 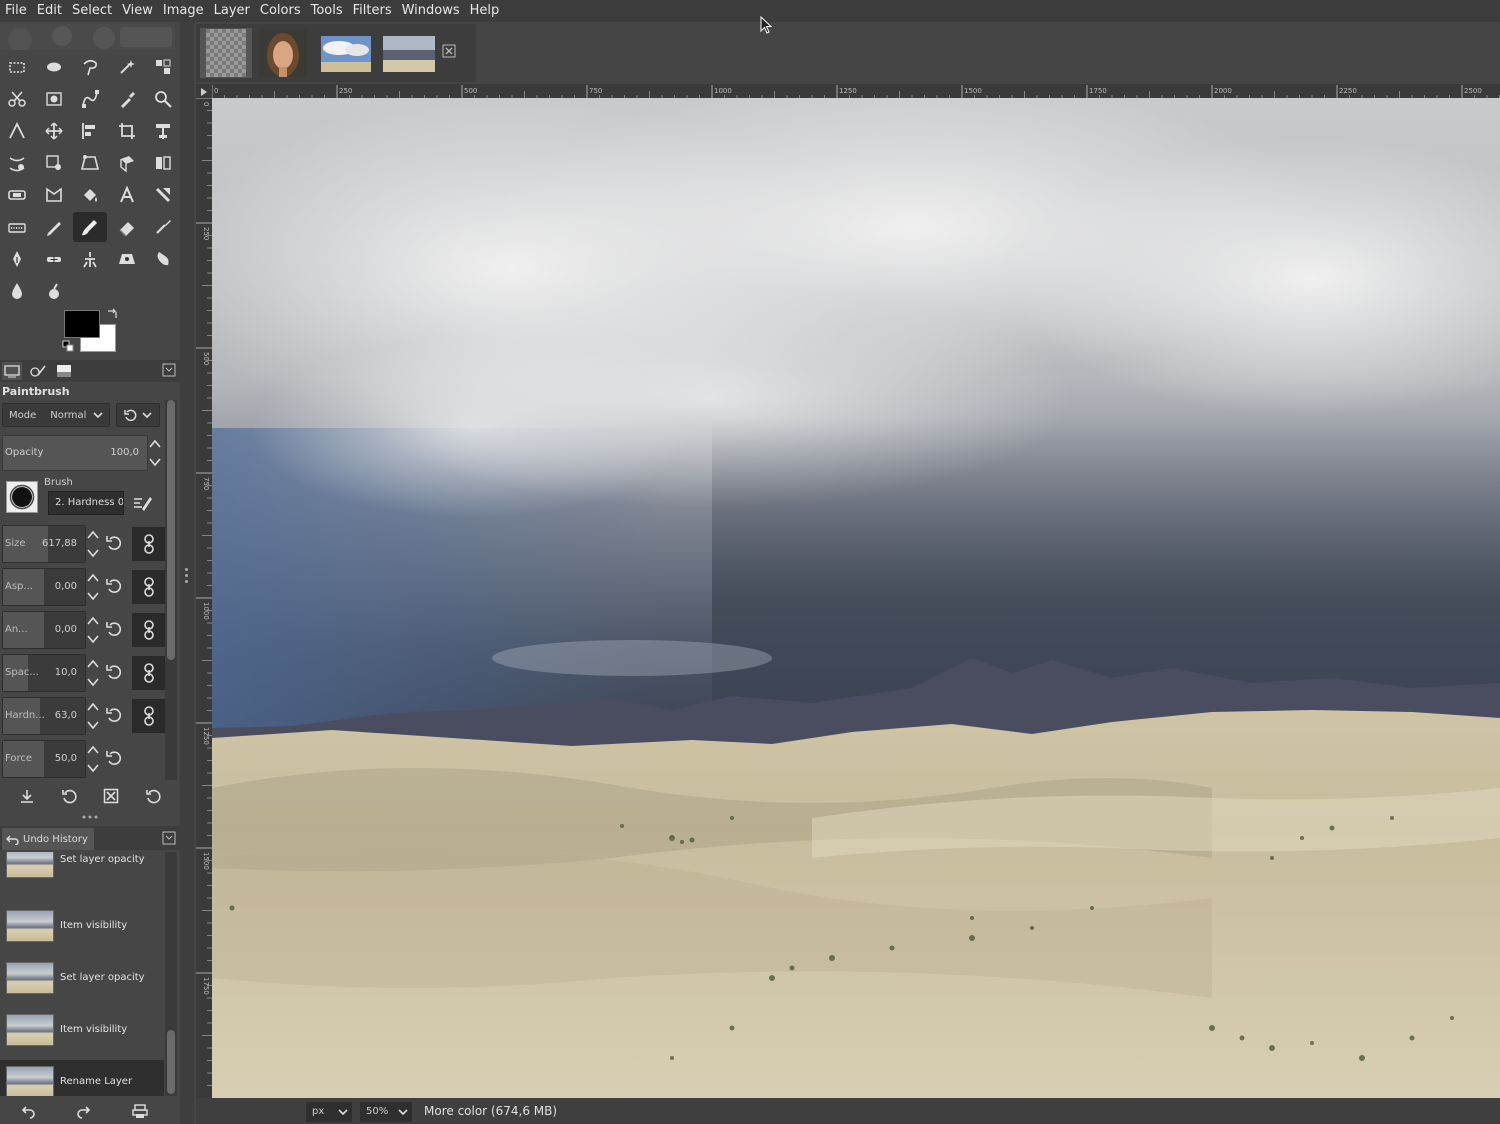 I want to click on asp-slider: Asp... 0,00, so click(x=44, y=587).